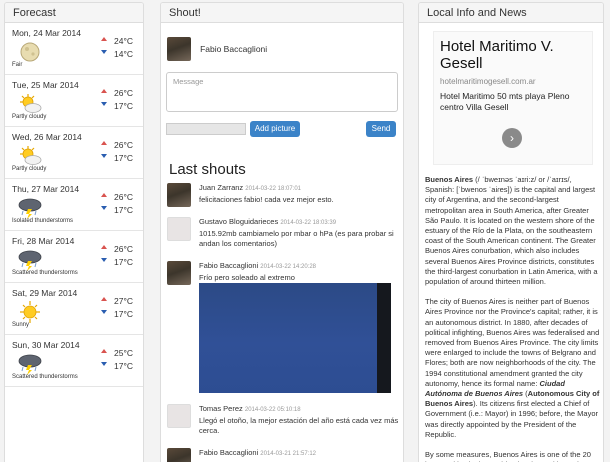 The width and height of the screenshot is (610, 462). I want to click on shout-meta: Juan Zarranz 2014-03-22 18:07:01, so click(250, 187).